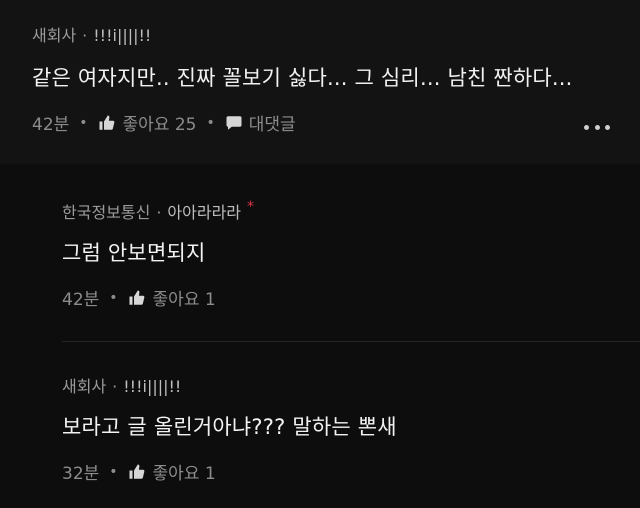  Describe the element at coordinates (159, 125) in the screenshot. I see `like-count: 좋아요 25` at that location.